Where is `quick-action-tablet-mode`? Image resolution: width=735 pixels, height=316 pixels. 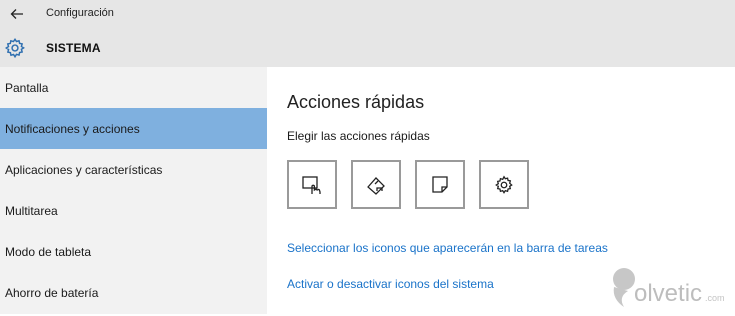 quick-action-tablet-mode is located at coordinates (312, 184).